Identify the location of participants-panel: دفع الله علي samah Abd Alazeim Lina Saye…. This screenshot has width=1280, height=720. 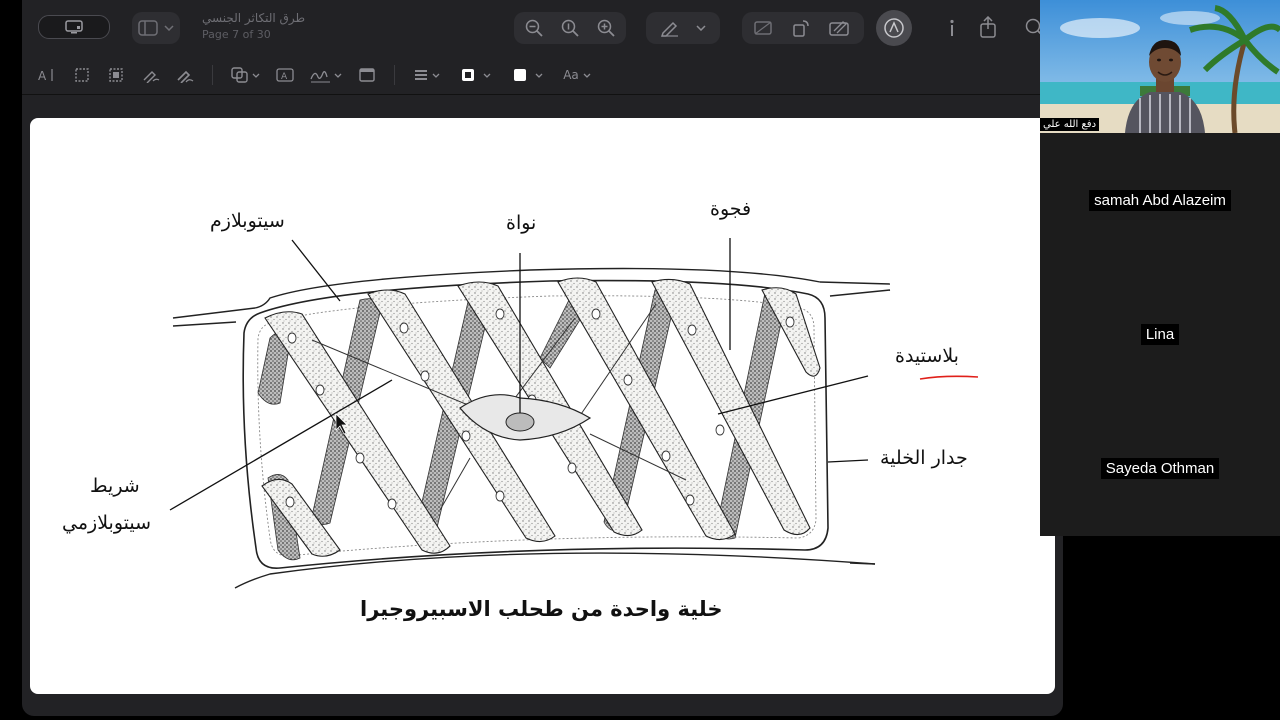
(1160, 268).